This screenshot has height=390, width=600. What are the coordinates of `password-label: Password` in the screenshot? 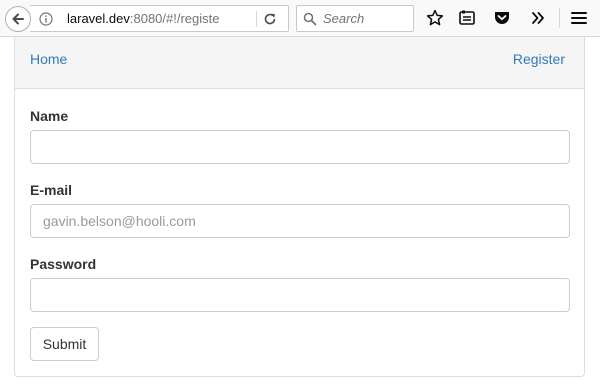 It's located at (63, 264).